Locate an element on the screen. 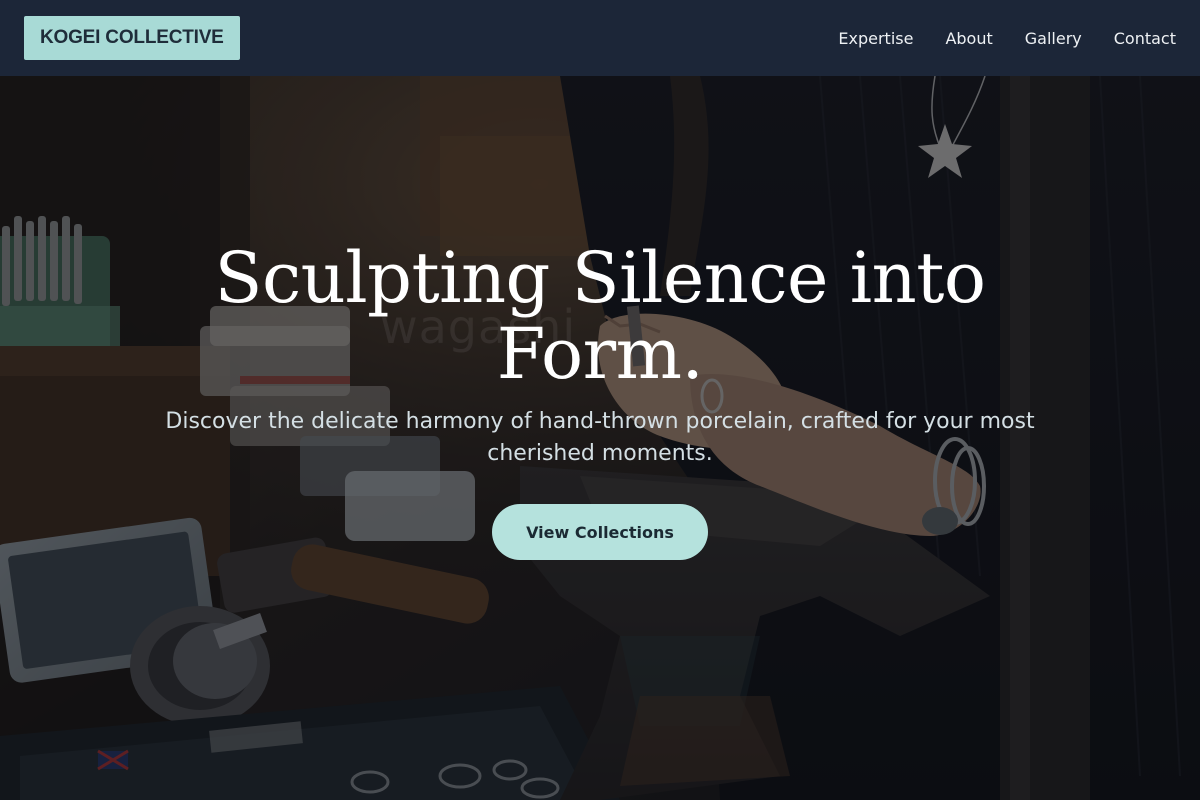 Image resolution: width=1200 pixels, height=800 pixels. nav-link-expertise: Expertise is located at coordinates (875, 38).